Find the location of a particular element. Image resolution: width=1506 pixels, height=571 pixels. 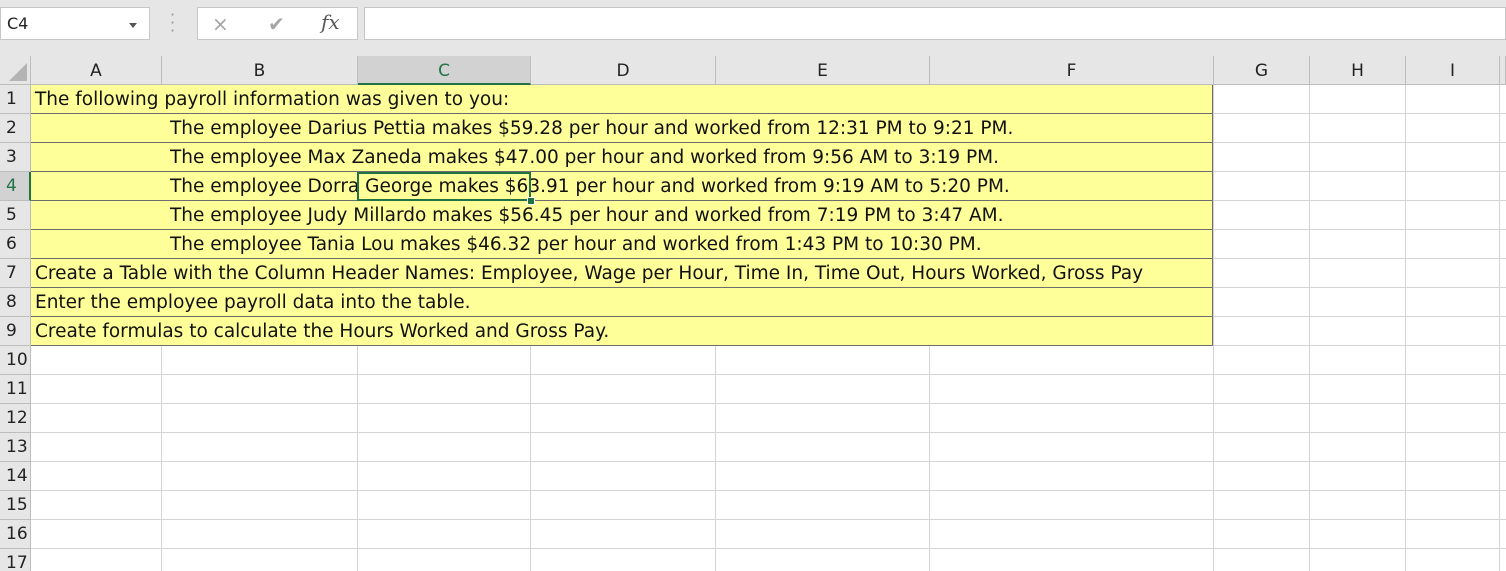

formula-buttons: × ✔ fx is located at coordinates (277, 23).